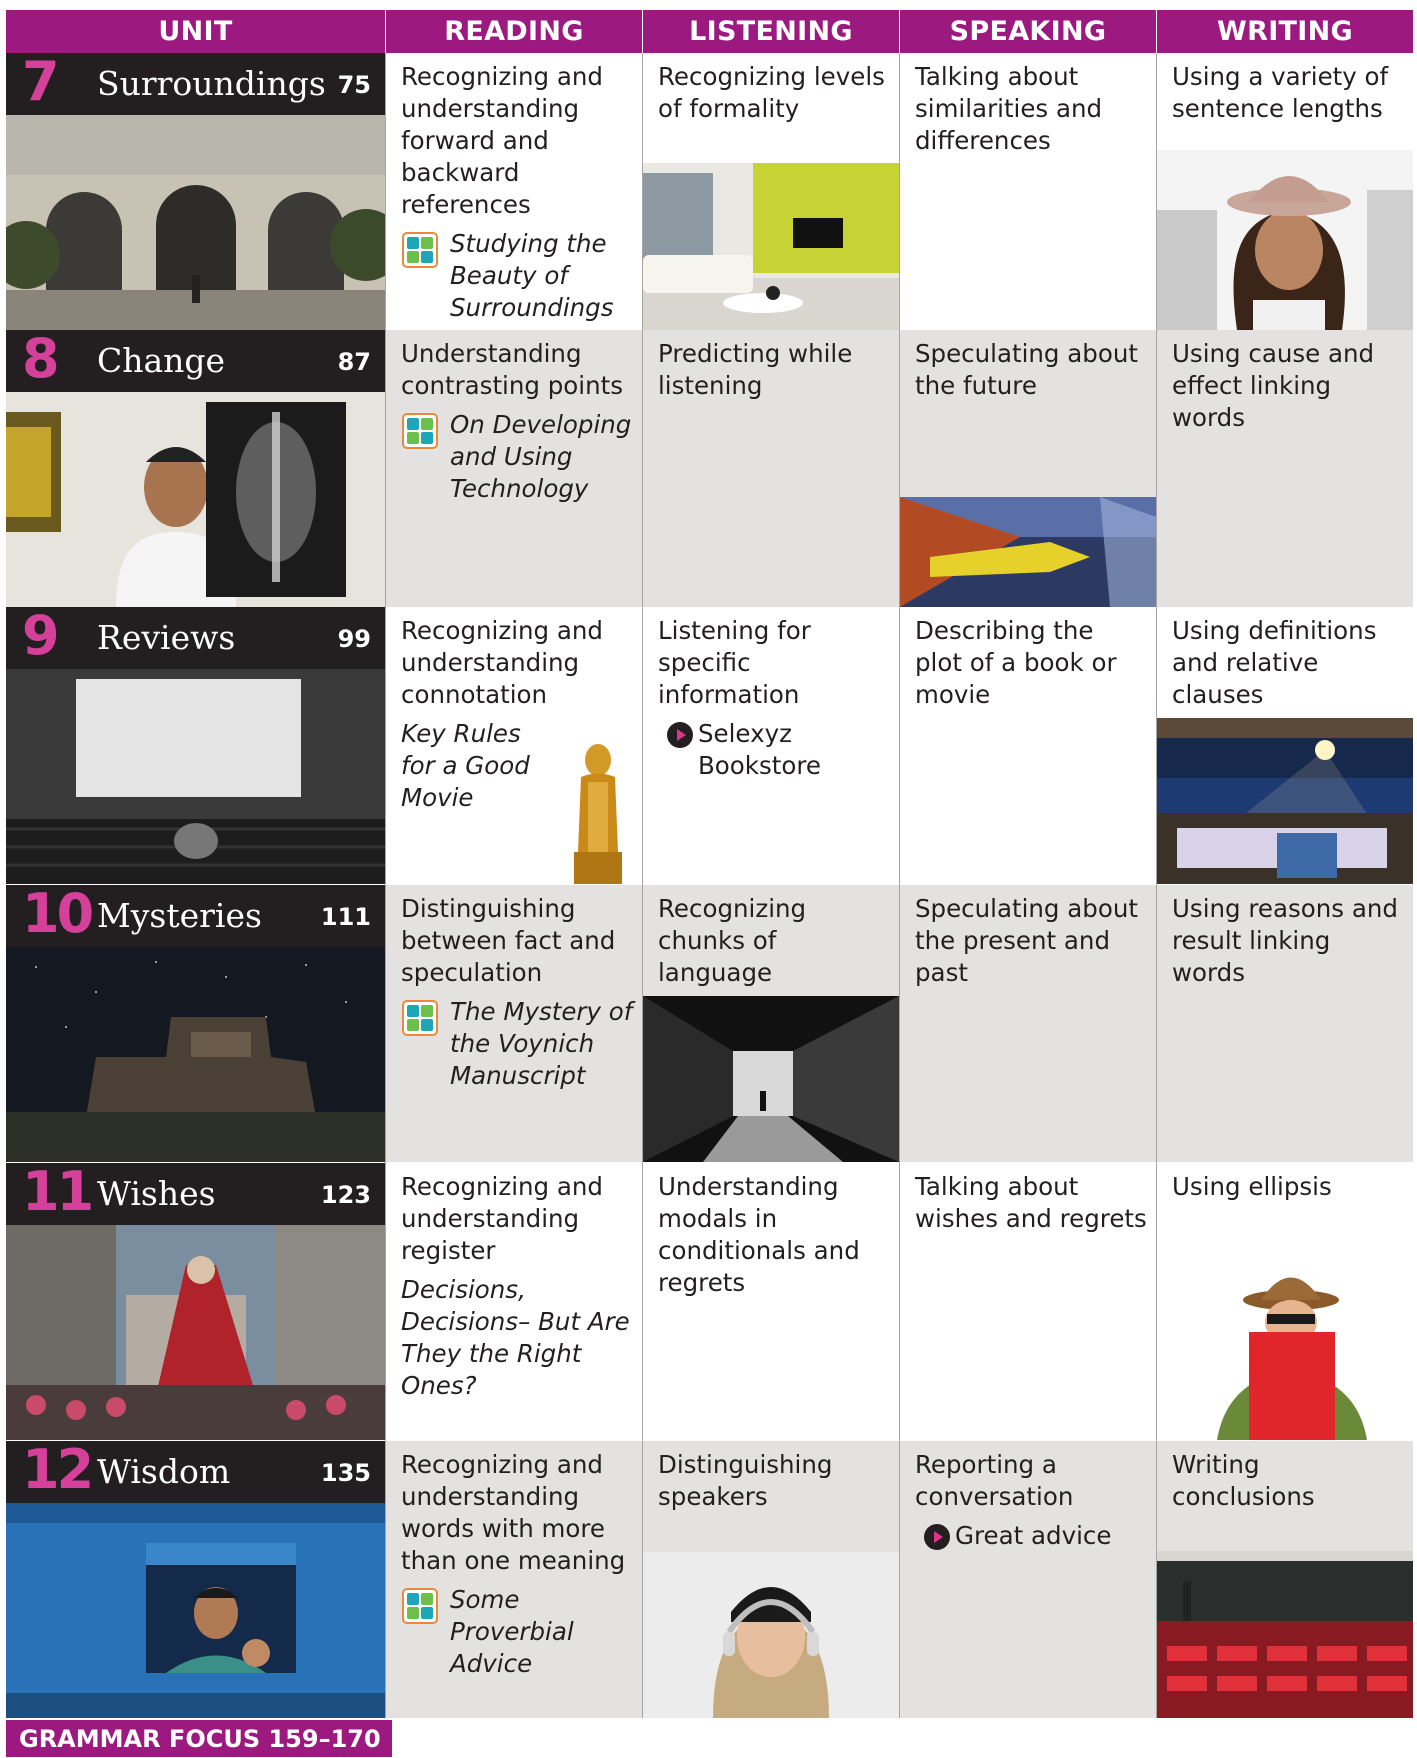 The image size is (1417, 1758). I want to click on unit-photo-night-ruins, so click(195, 1054).